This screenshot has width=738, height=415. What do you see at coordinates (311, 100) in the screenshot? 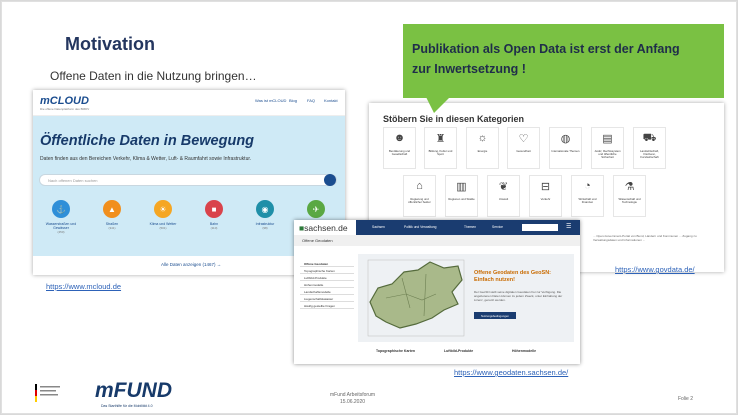
I see `mcloud-nav-faq: FAQ` at bounding box center [311, 100].